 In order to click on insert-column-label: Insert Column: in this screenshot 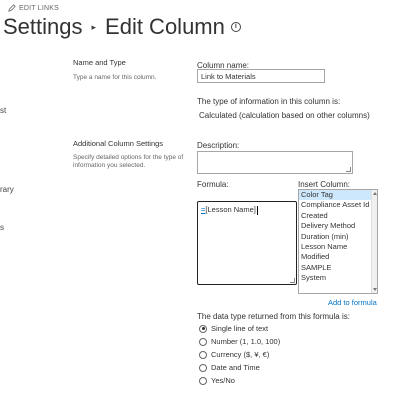, I will do `click(324, 184)`.